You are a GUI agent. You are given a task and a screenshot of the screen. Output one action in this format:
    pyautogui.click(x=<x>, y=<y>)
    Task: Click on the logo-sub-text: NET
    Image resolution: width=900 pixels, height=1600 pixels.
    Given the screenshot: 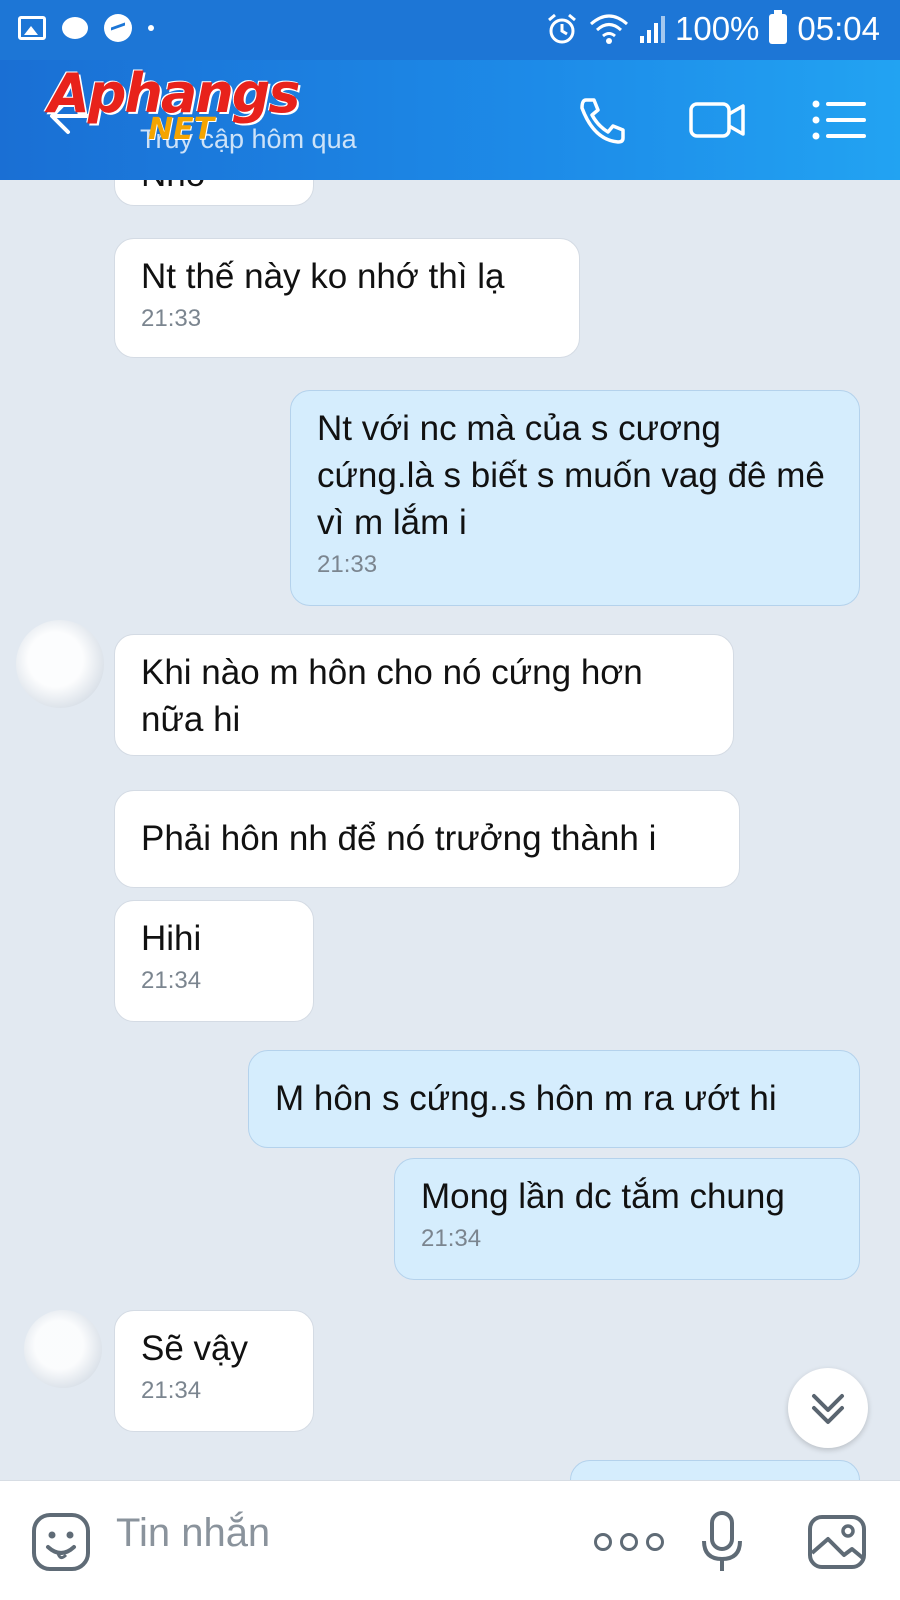 What is the action you would take?
    pyautogui.click(x=181, y=129)
    